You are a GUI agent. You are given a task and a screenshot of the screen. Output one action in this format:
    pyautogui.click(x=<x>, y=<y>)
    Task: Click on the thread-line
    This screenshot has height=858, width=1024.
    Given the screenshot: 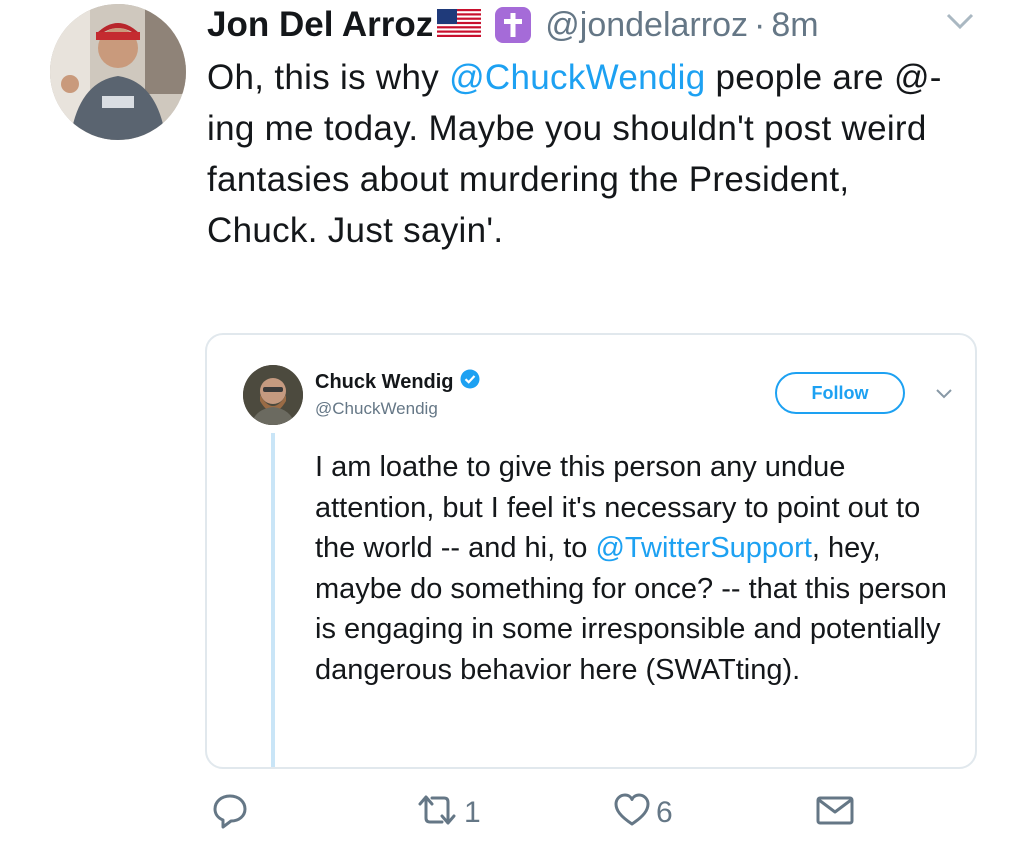 What is the action you would take?
    pyautogui.click(x=273, y=600)
    